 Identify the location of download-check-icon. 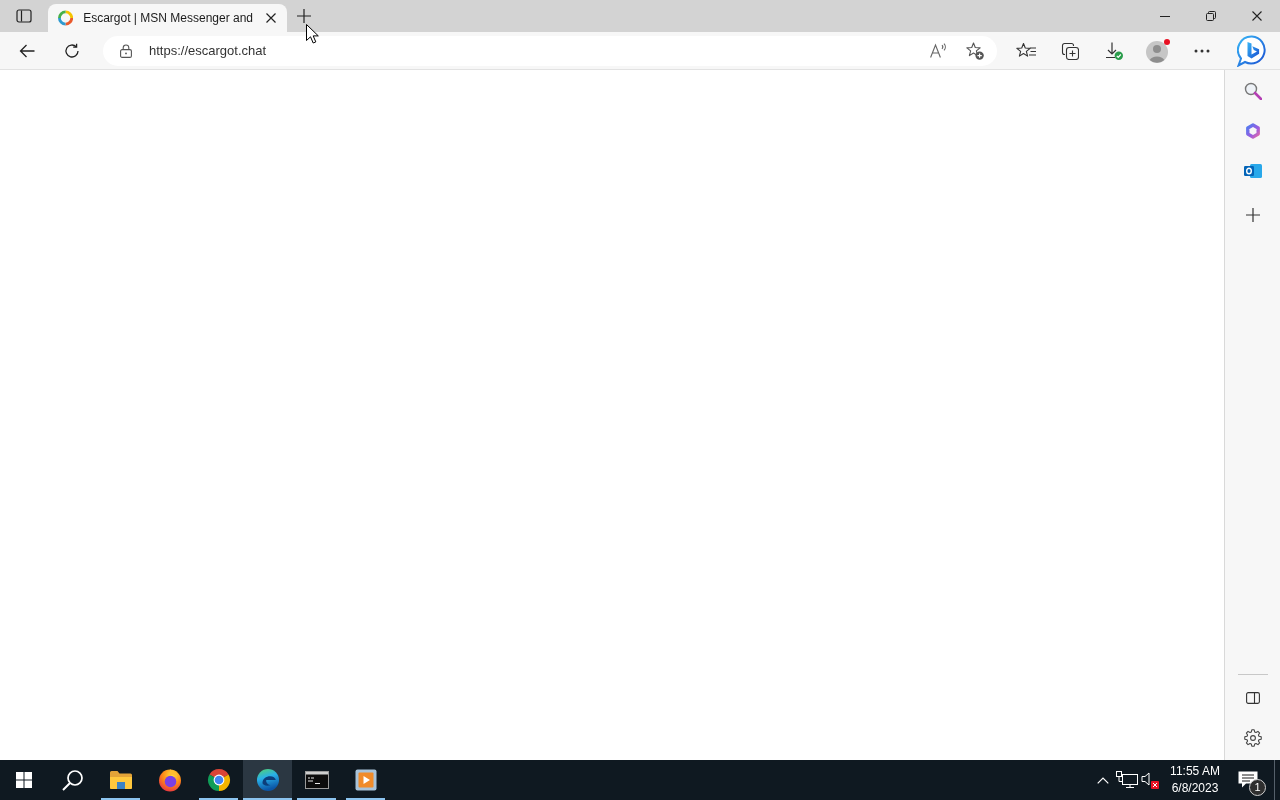
(1114, 50).